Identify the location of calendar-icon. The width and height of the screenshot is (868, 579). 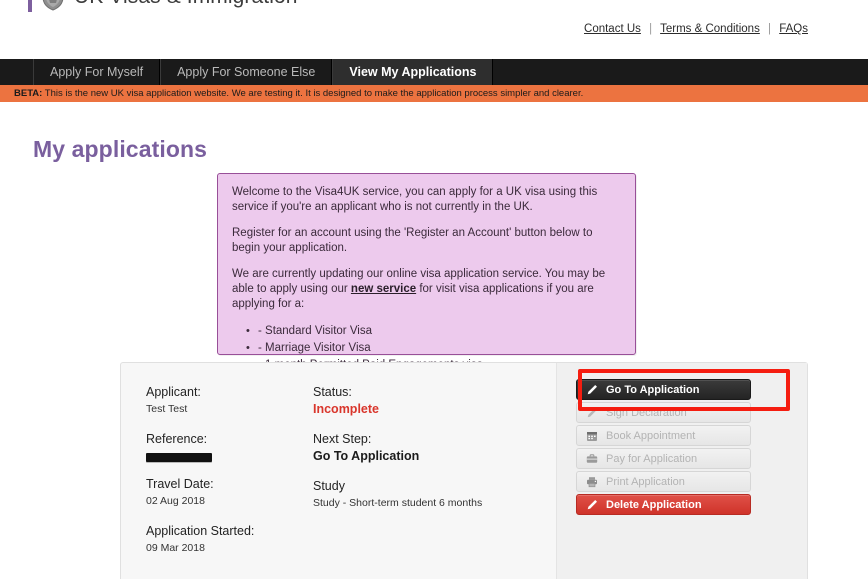
(592, 436).